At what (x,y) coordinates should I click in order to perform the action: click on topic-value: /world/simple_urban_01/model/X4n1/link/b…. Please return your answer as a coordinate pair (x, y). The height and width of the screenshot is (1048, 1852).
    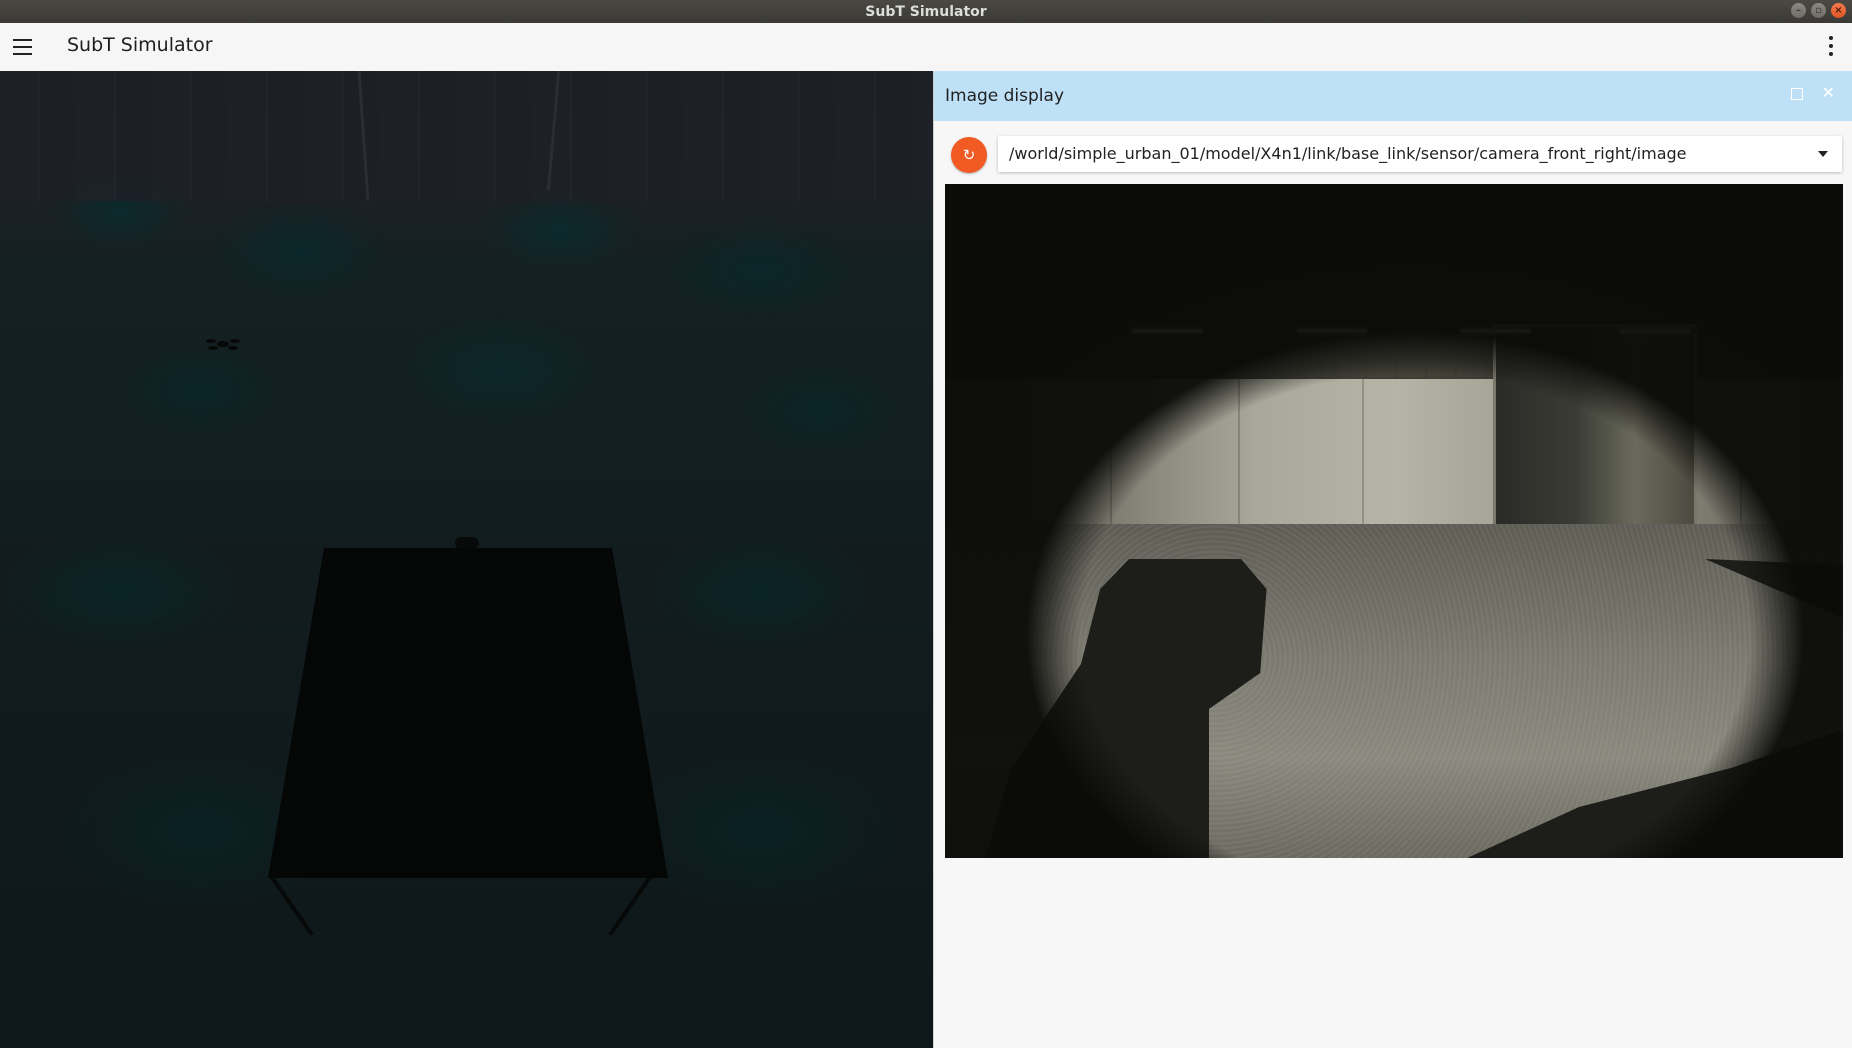
    Looking at the image, I should click on (1348, 153).